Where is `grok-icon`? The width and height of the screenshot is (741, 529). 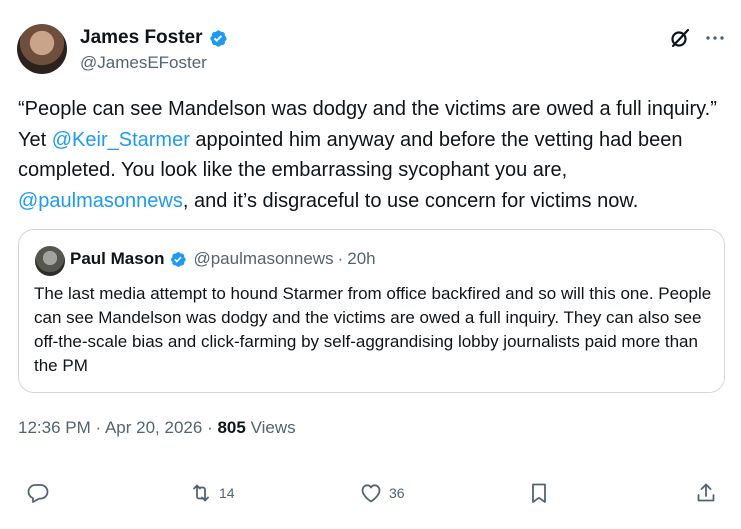 grok-icon is located at coordinates (680, 38).